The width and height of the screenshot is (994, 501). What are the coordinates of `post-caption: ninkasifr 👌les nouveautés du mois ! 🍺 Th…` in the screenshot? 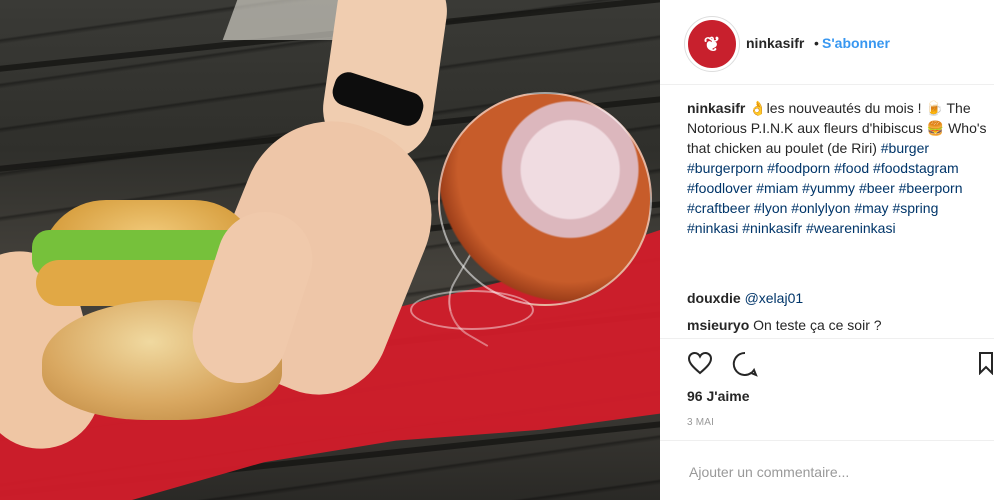 It's located at (837, 168).